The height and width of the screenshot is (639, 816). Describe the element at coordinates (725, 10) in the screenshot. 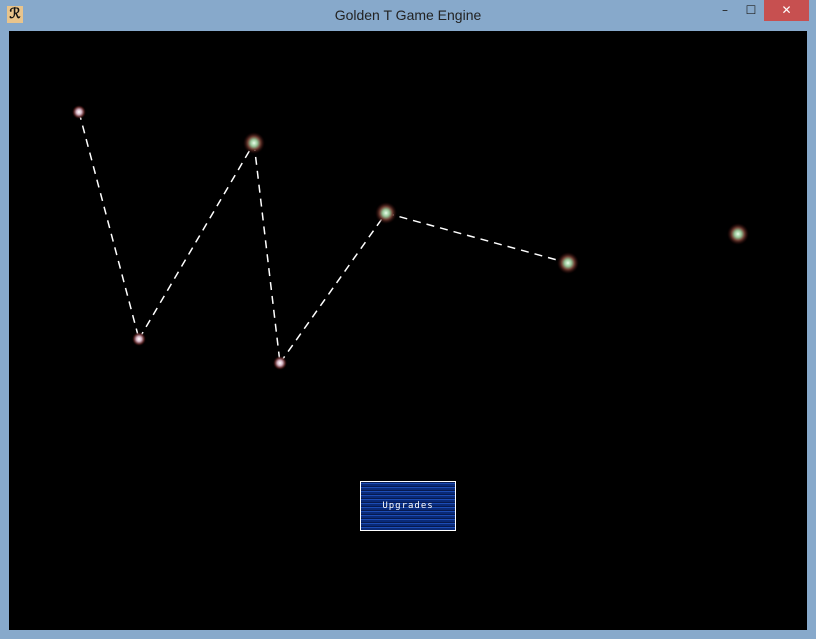

I see `minimize-button: –` at that location.